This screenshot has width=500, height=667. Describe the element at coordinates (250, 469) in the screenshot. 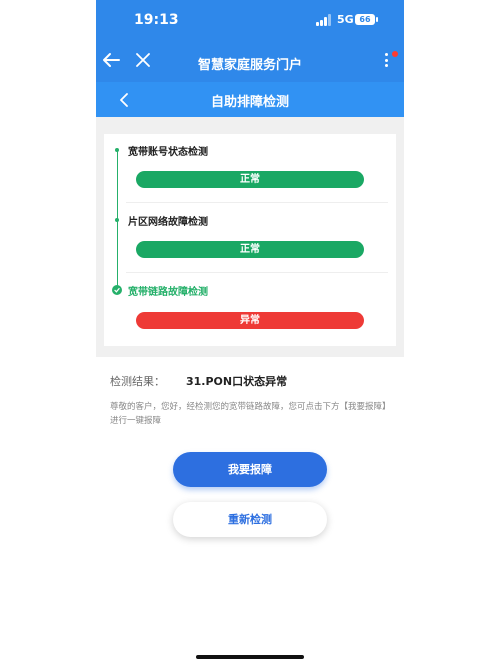

I see `report-fault-button: 我要报障` at that location.